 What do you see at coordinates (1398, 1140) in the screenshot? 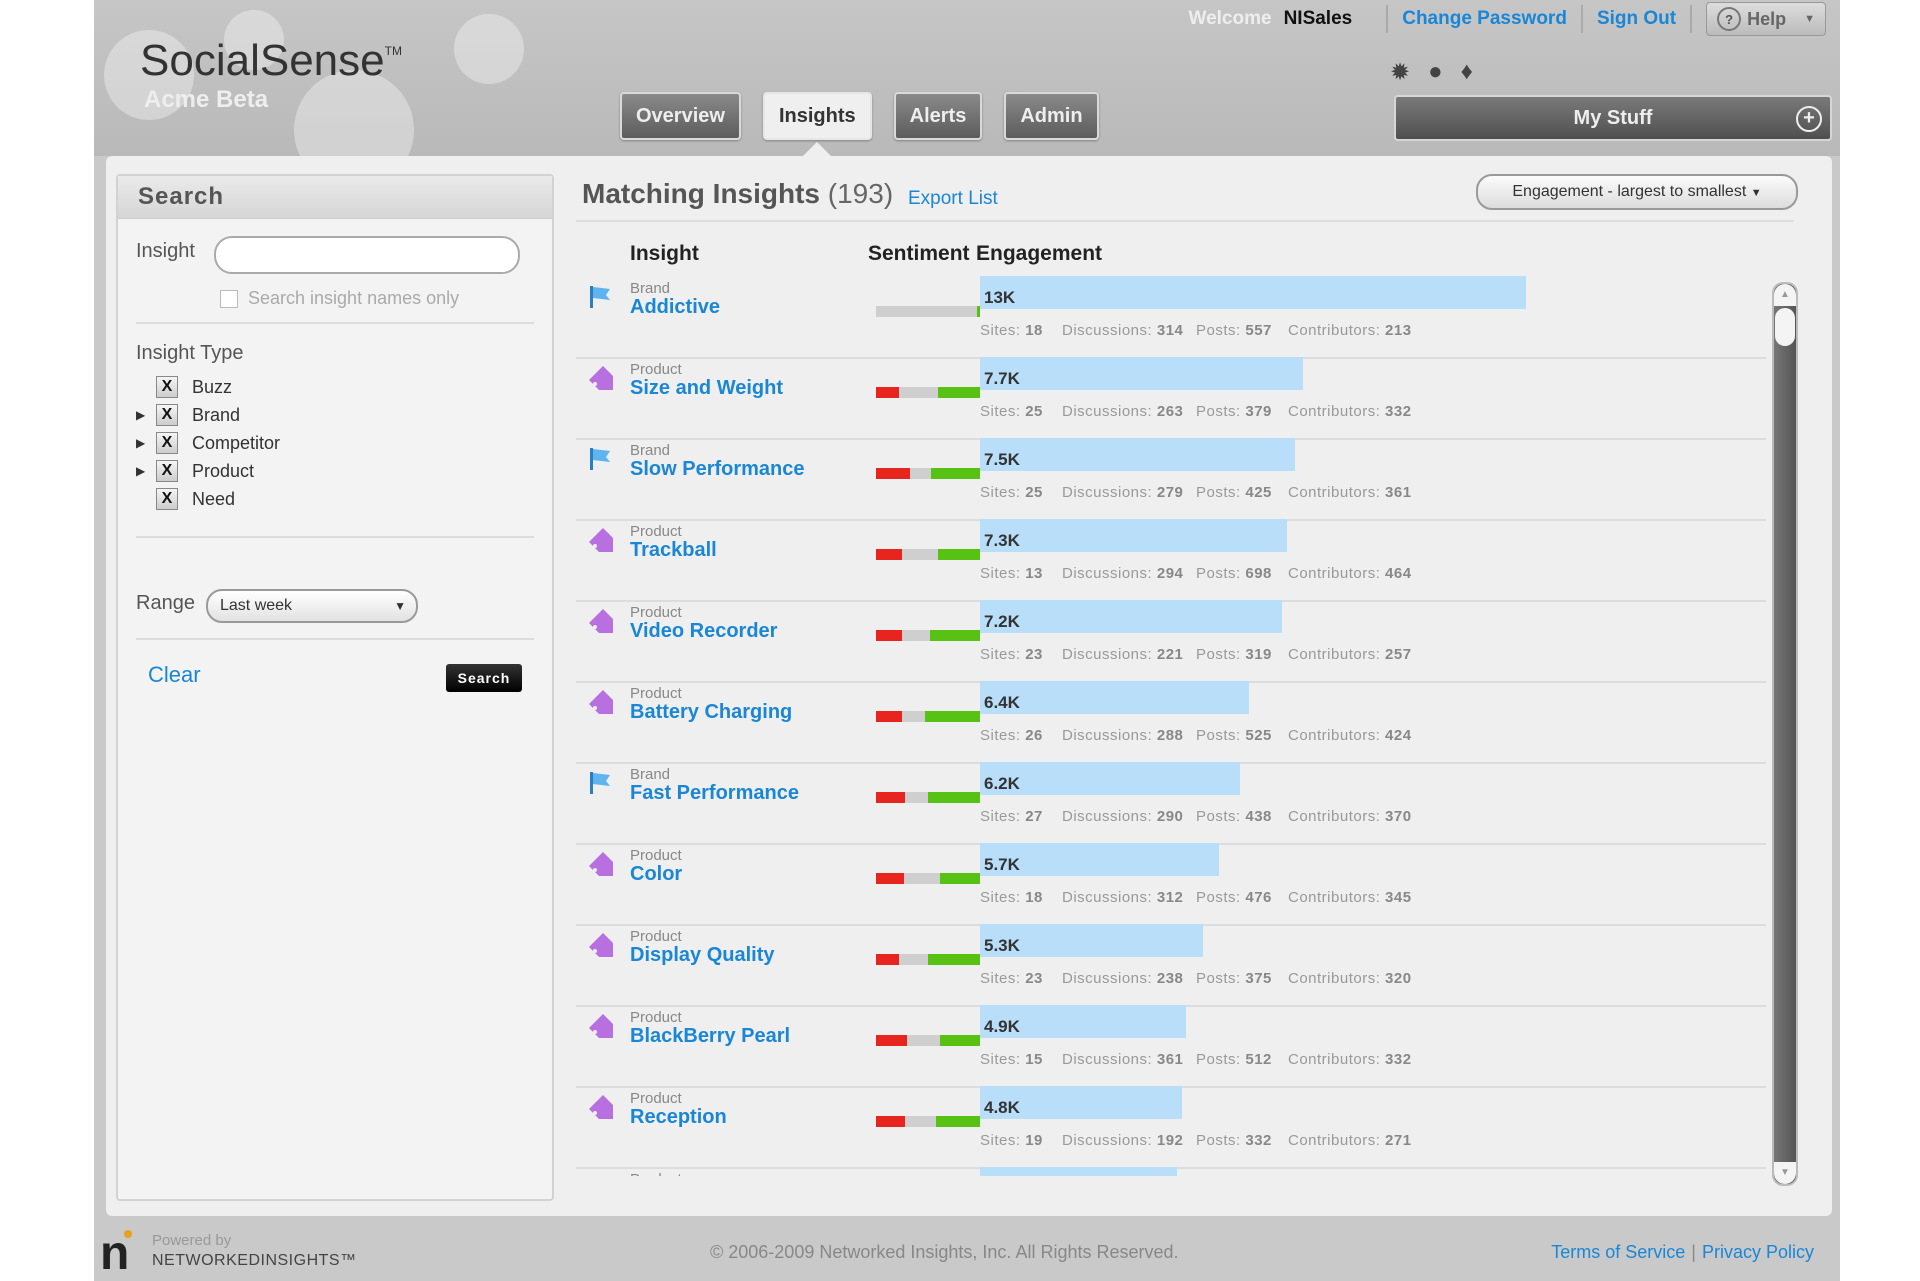
I see `stat-value: 271` at bounding box center [1398, 1140].